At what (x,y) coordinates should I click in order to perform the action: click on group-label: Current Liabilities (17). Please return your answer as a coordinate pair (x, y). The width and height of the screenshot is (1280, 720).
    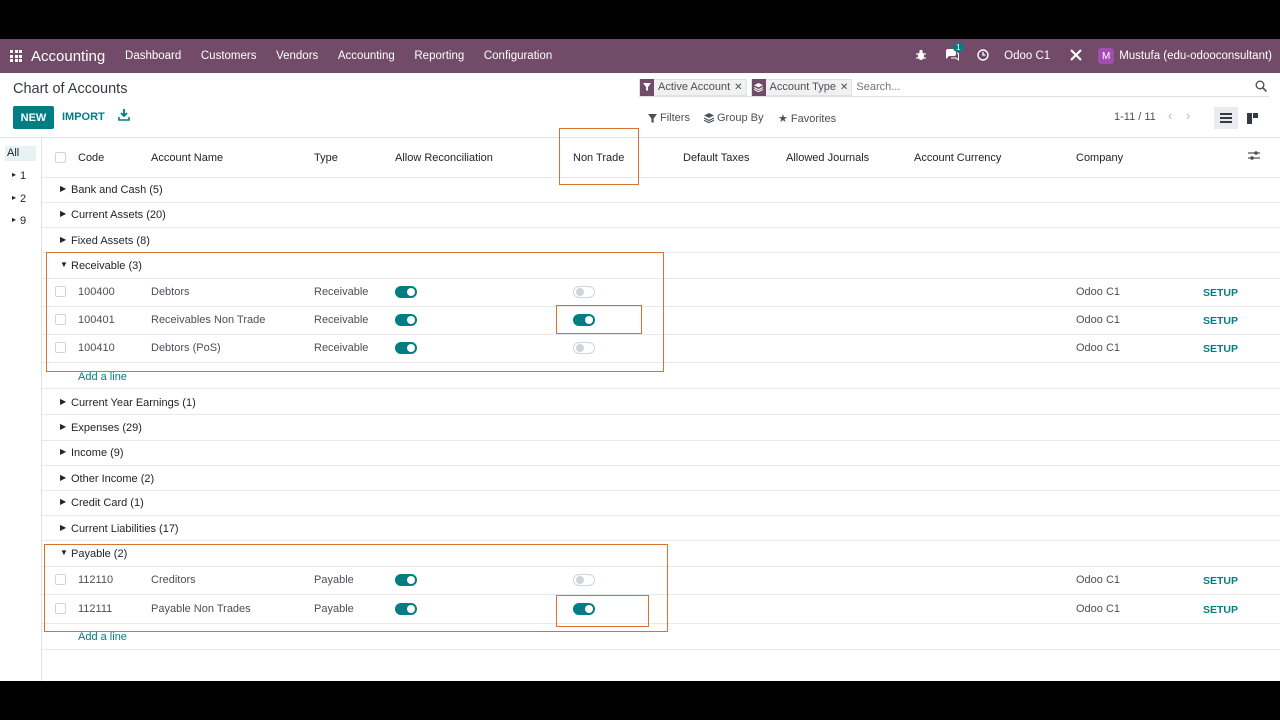
    Looking at the image, I should click on (125, 529).